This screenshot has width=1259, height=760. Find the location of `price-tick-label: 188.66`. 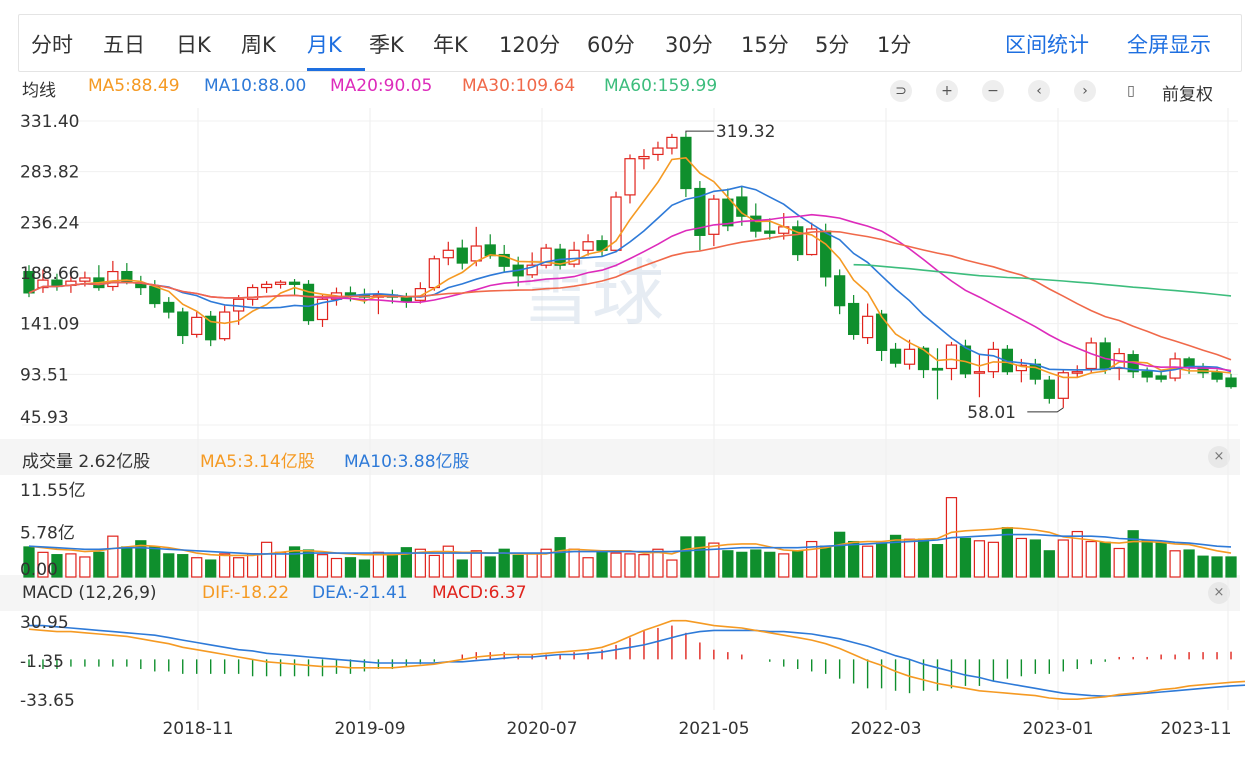

price-tick-label: 188.66 is located at coordinates (49, 274).